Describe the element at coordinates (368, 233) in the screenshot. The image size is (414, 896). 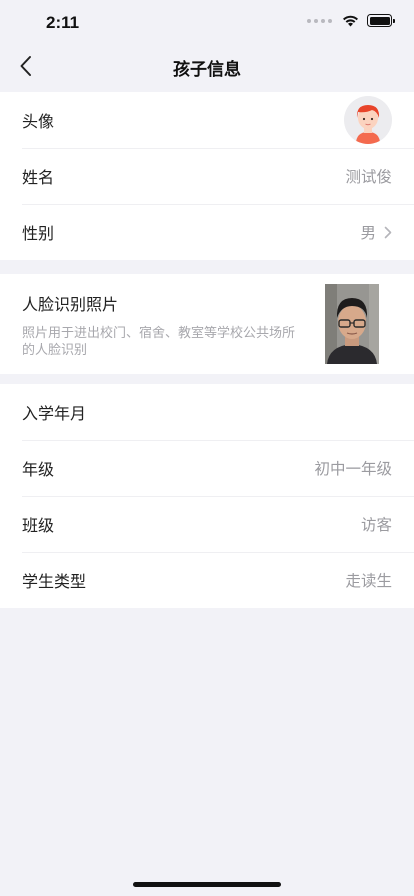
I see `gender-value: 男` at that location.